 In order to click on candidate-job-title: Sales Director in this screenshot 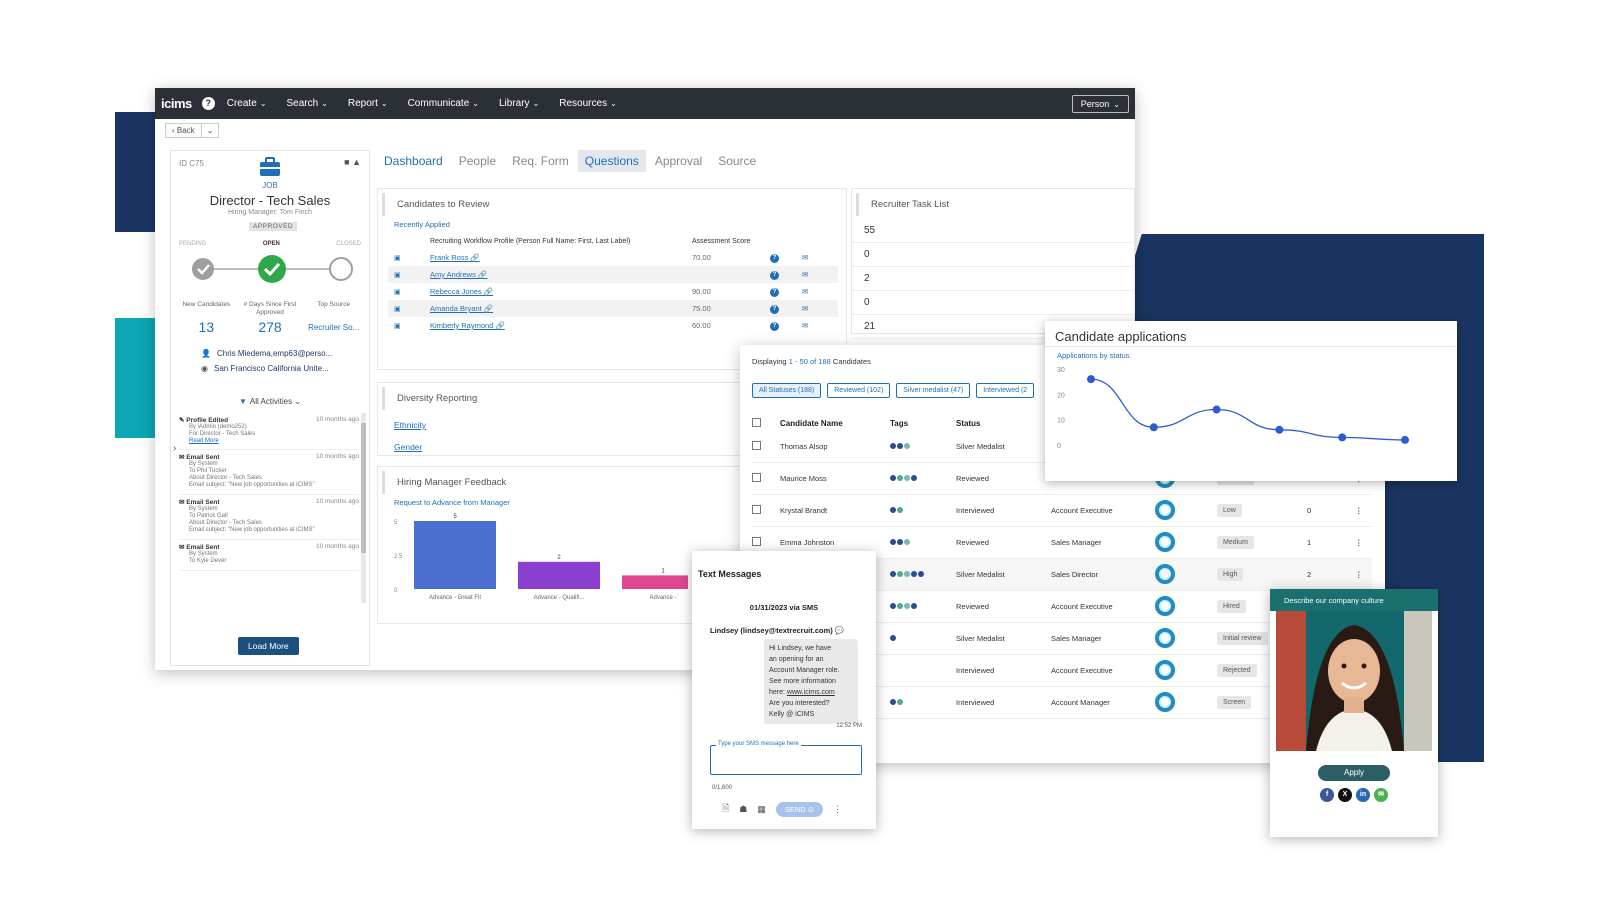, I will do `click(1075, 574)`.